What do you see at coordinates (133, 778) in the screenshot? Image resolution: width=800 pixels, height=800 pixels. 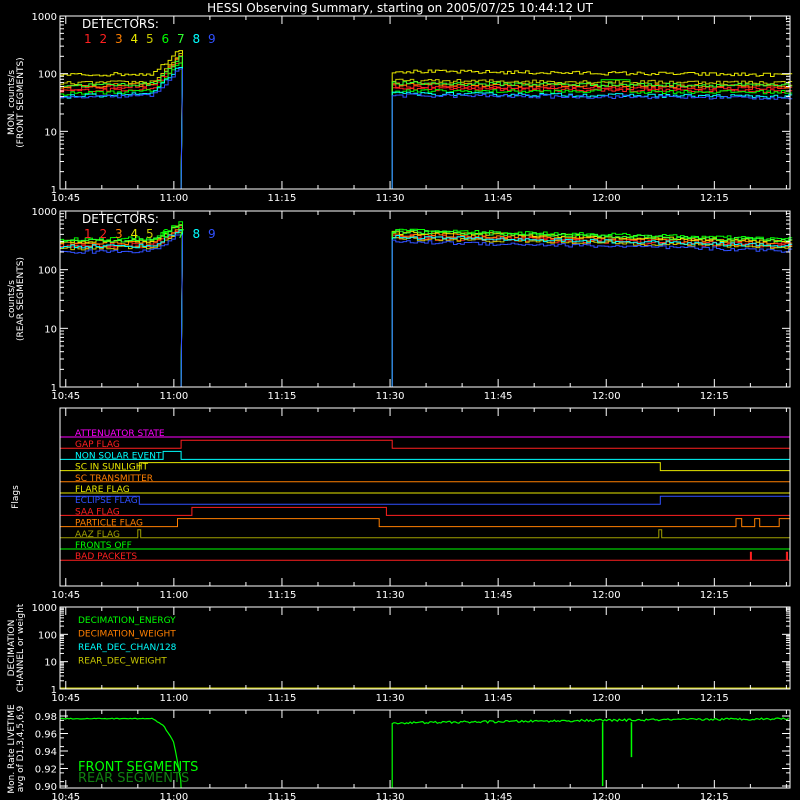 I see `livetime-legend-entry: REAR SEGMENTS` at bounding box center [133, 778].